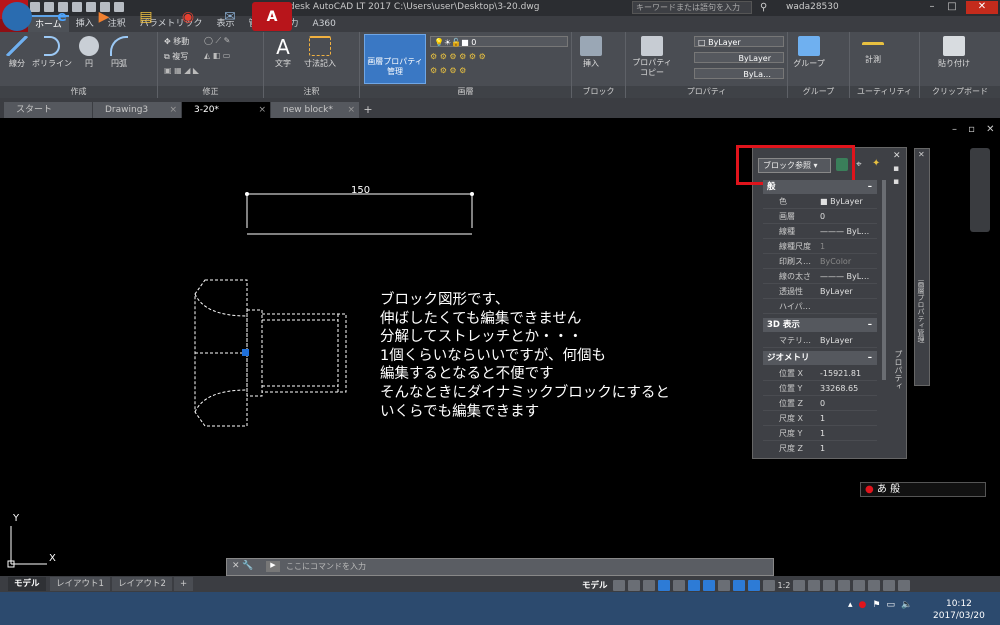  Describe the element at coordinates (820, 246) in the screenshot. I see `prop-row: 線種尺度 1` at that location.